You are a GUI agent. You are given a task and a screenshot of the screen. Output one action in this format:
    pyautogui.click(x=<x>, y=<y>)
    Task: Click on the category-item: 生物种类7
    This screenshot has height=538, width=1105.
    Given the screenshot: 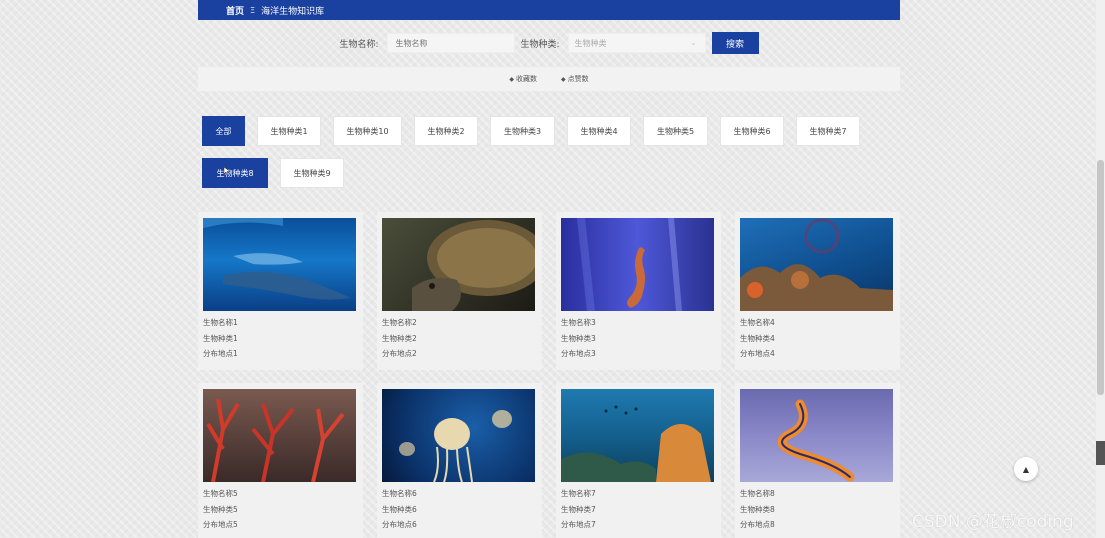 What is the action you would take?
    pyautogui.click(x=828, y=131)
    